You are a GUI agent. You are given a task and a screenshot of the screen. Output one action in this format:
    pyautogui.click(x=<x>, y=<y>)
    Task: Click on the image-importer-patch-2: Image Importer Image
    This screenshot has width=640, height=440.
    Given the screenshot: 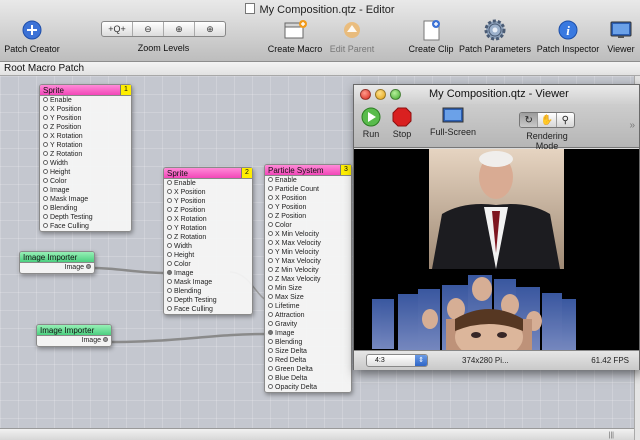 What is the action you would take?
    pyautogui.click(x=74, y=335)
    